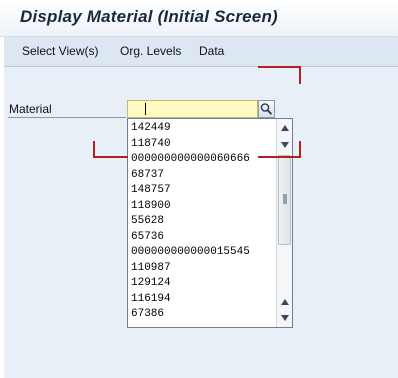 The width and height of the screenshot is (398, 378). I want to click on text-caret, so click(145, 109).